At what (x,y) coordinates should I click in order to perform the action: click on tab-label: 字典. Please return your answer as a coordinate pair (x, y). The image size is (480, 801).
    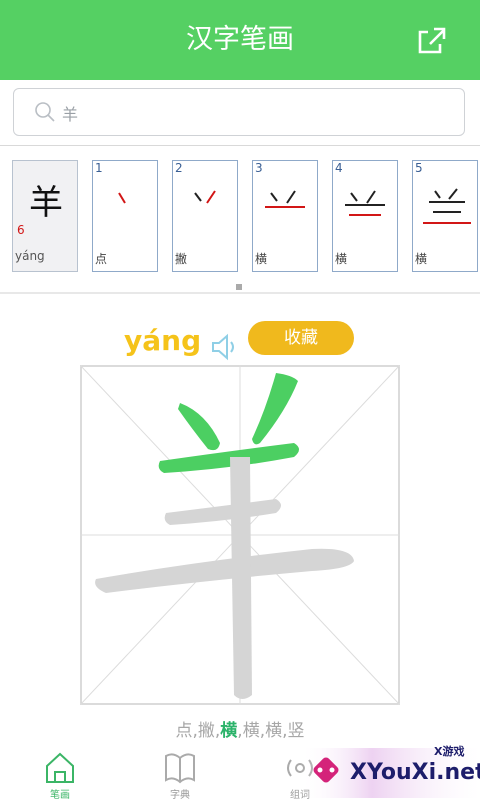
    Looking at the image, I should click on (180, 795).